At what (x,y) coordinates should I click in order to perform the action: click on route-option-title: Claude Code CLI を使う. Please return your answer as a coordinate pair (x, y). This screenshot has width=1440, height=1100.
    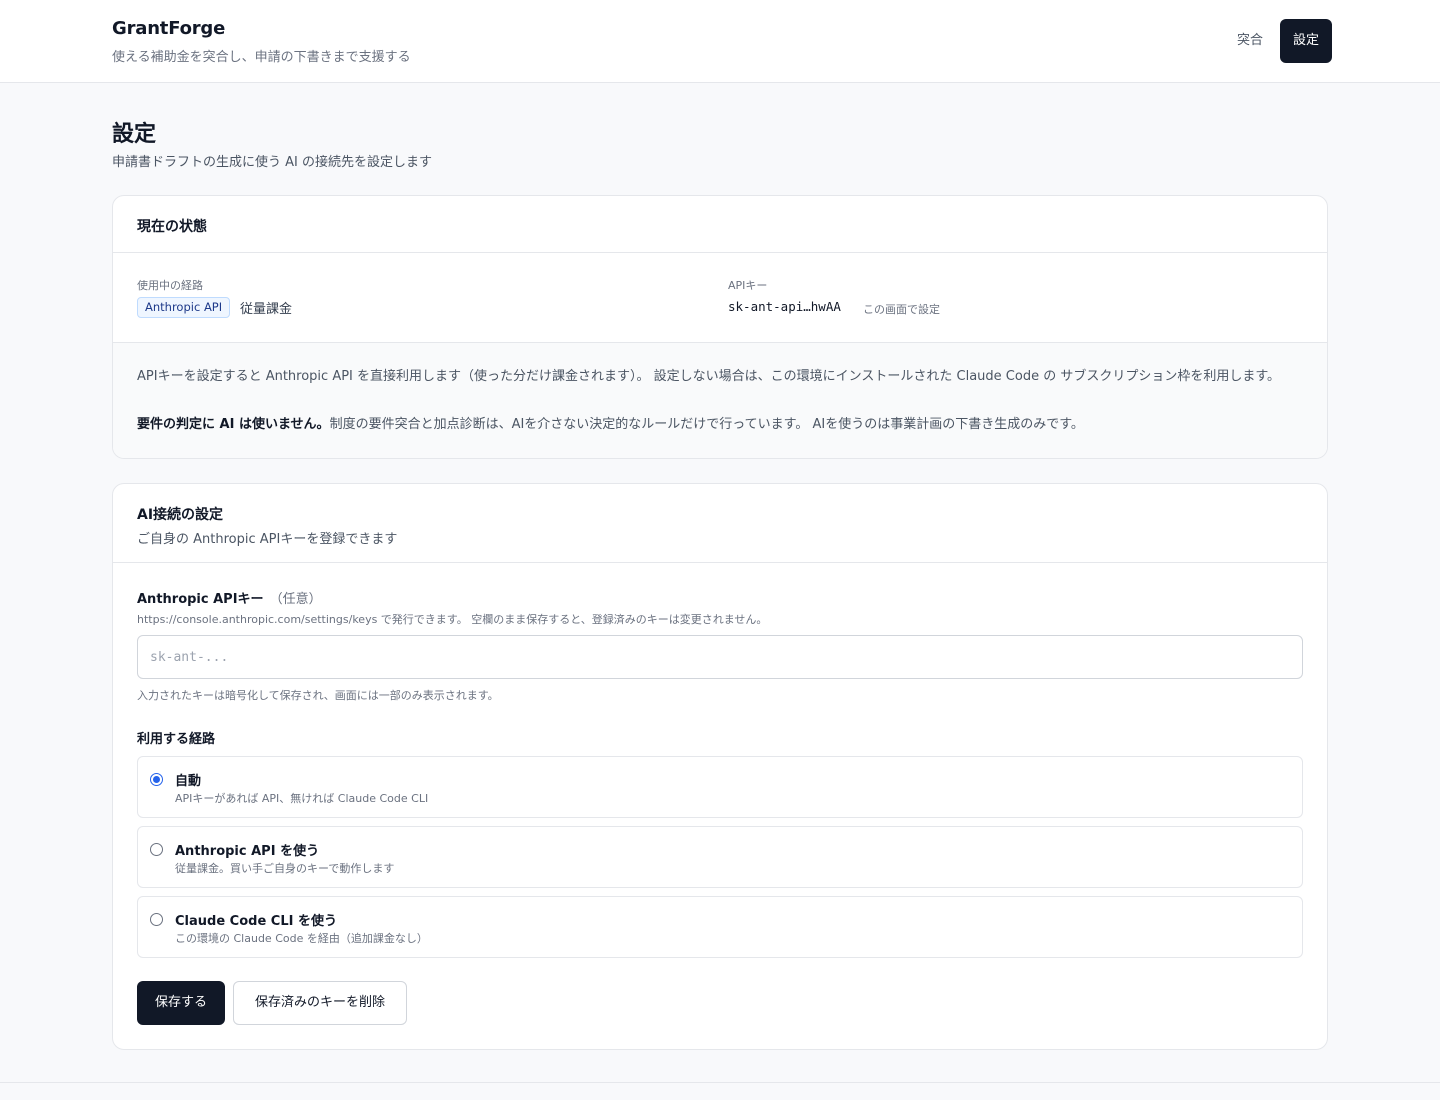
    Looking at the image, I should click on (256, 921).